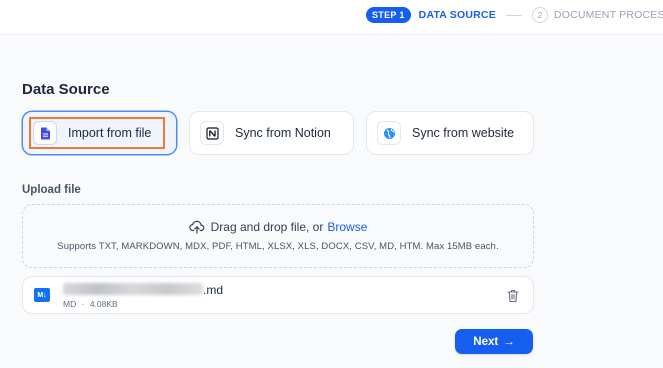 This screenshot has height=368, width=663. Describe the element at coordinates (347, 227) in the screenshot. I see `browse-link: Browse` at that location.